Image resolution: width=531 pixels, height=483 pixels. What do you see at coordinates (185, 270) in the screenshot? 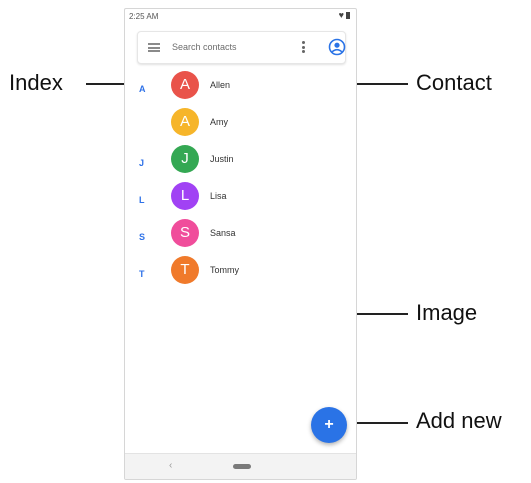
I see `contact-avatar: T` at bounding box center [185, 270].